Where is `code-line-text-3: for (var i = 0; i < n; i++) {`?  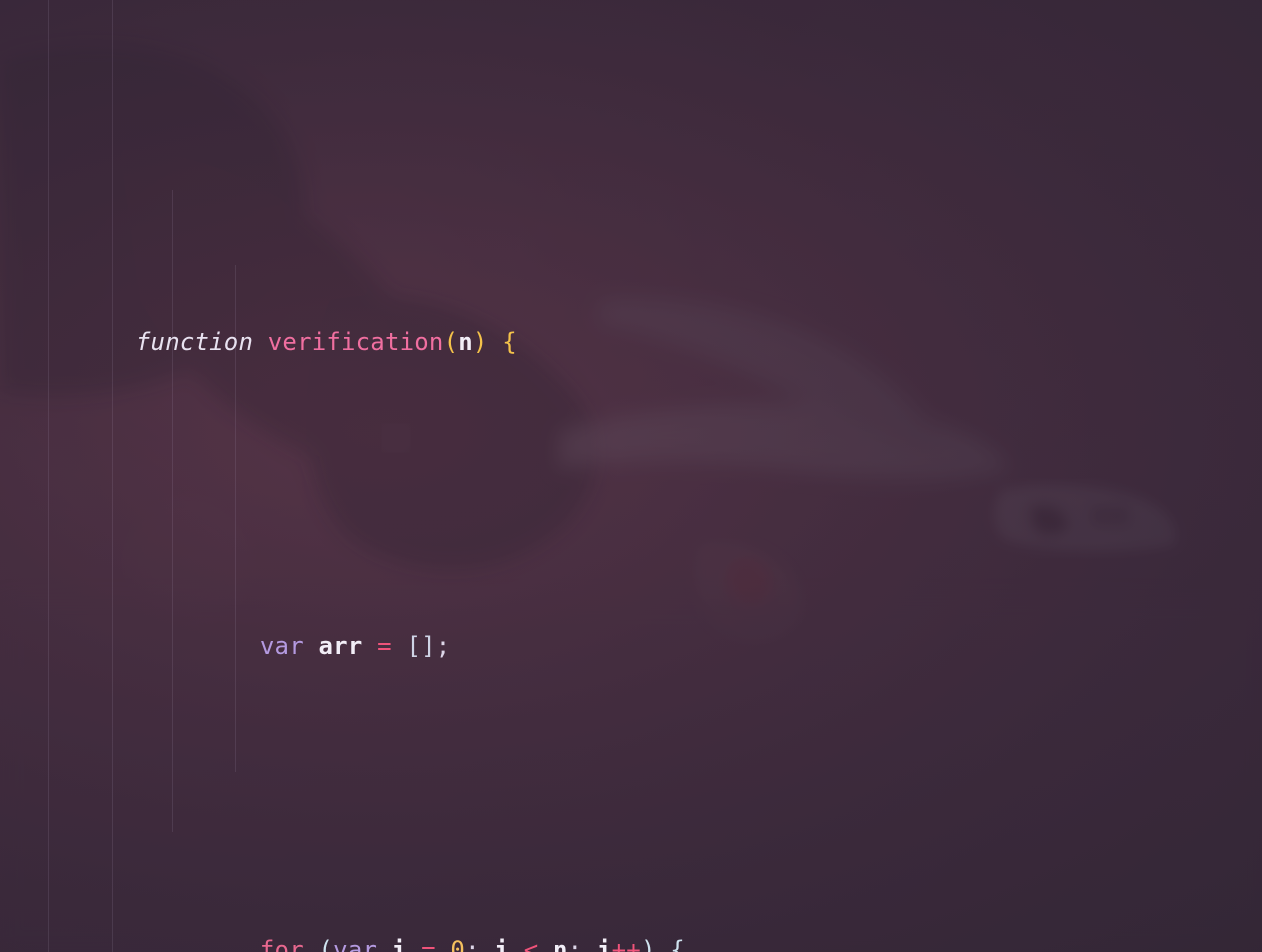
code-line-text-3: for (var i = 0; i < n; i++) { is located at coordinates (472, 944).